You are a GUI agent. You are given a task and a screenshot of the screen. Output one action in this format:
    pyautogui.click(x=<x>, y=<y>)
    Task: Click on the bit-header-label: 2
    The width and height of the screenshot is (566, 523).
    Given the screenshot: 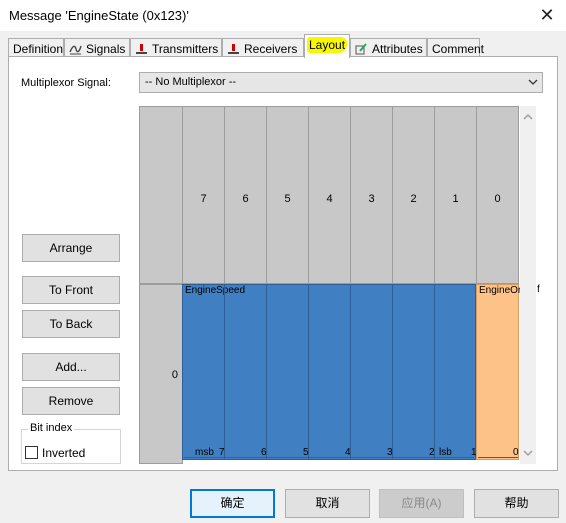 What is the action you would take?
    pyautogui.click(x=413, y=199)
    